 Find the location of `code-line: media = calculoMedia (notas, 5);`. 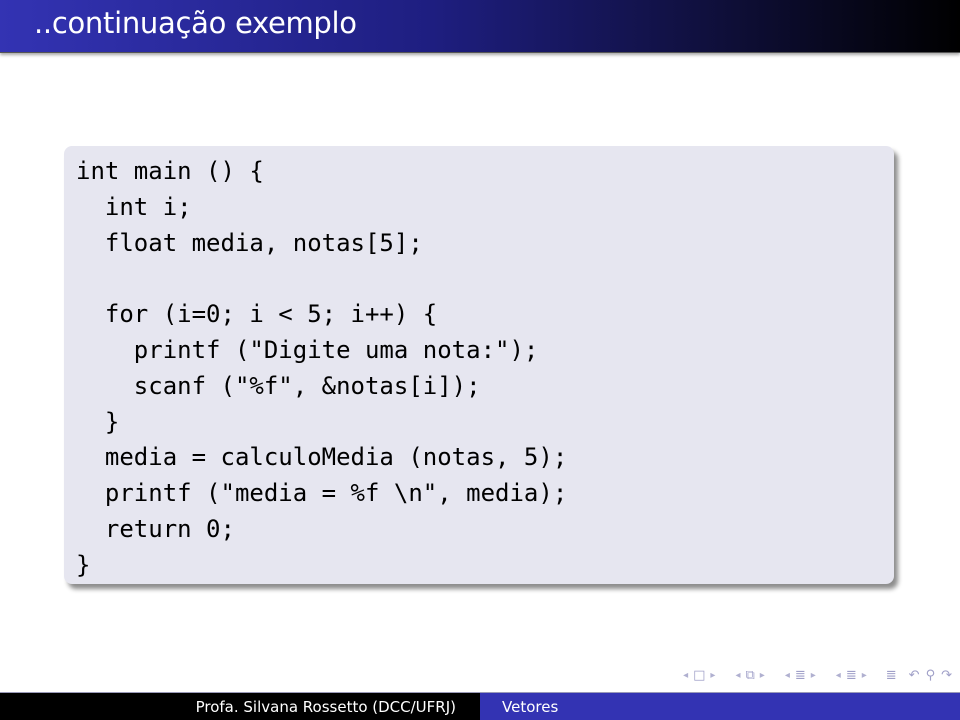

code-line: media = calculoMedia (notas, 5); is located at coordinates (322, 457).